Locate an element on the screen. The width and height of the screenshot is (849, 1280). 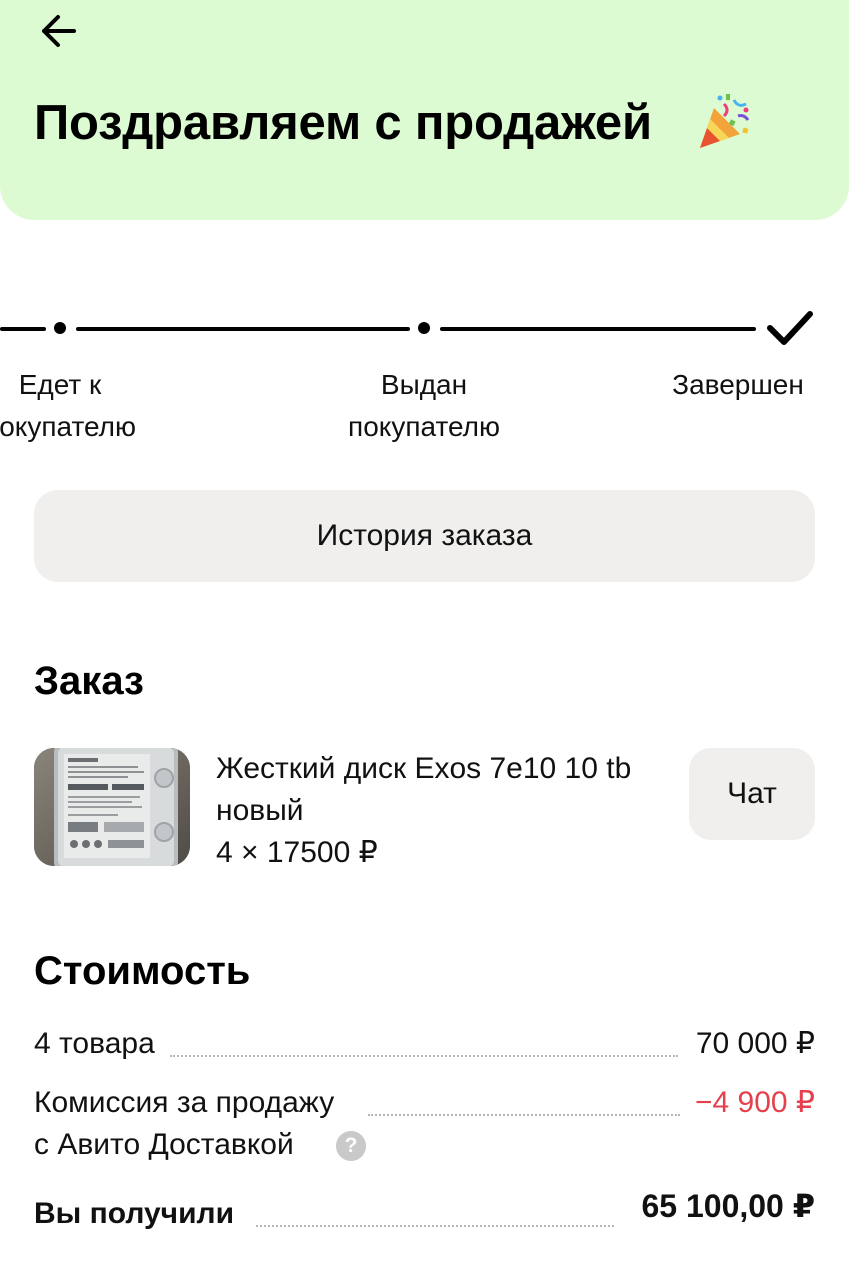
product-thumbnail is located at coordinates (112, 807).